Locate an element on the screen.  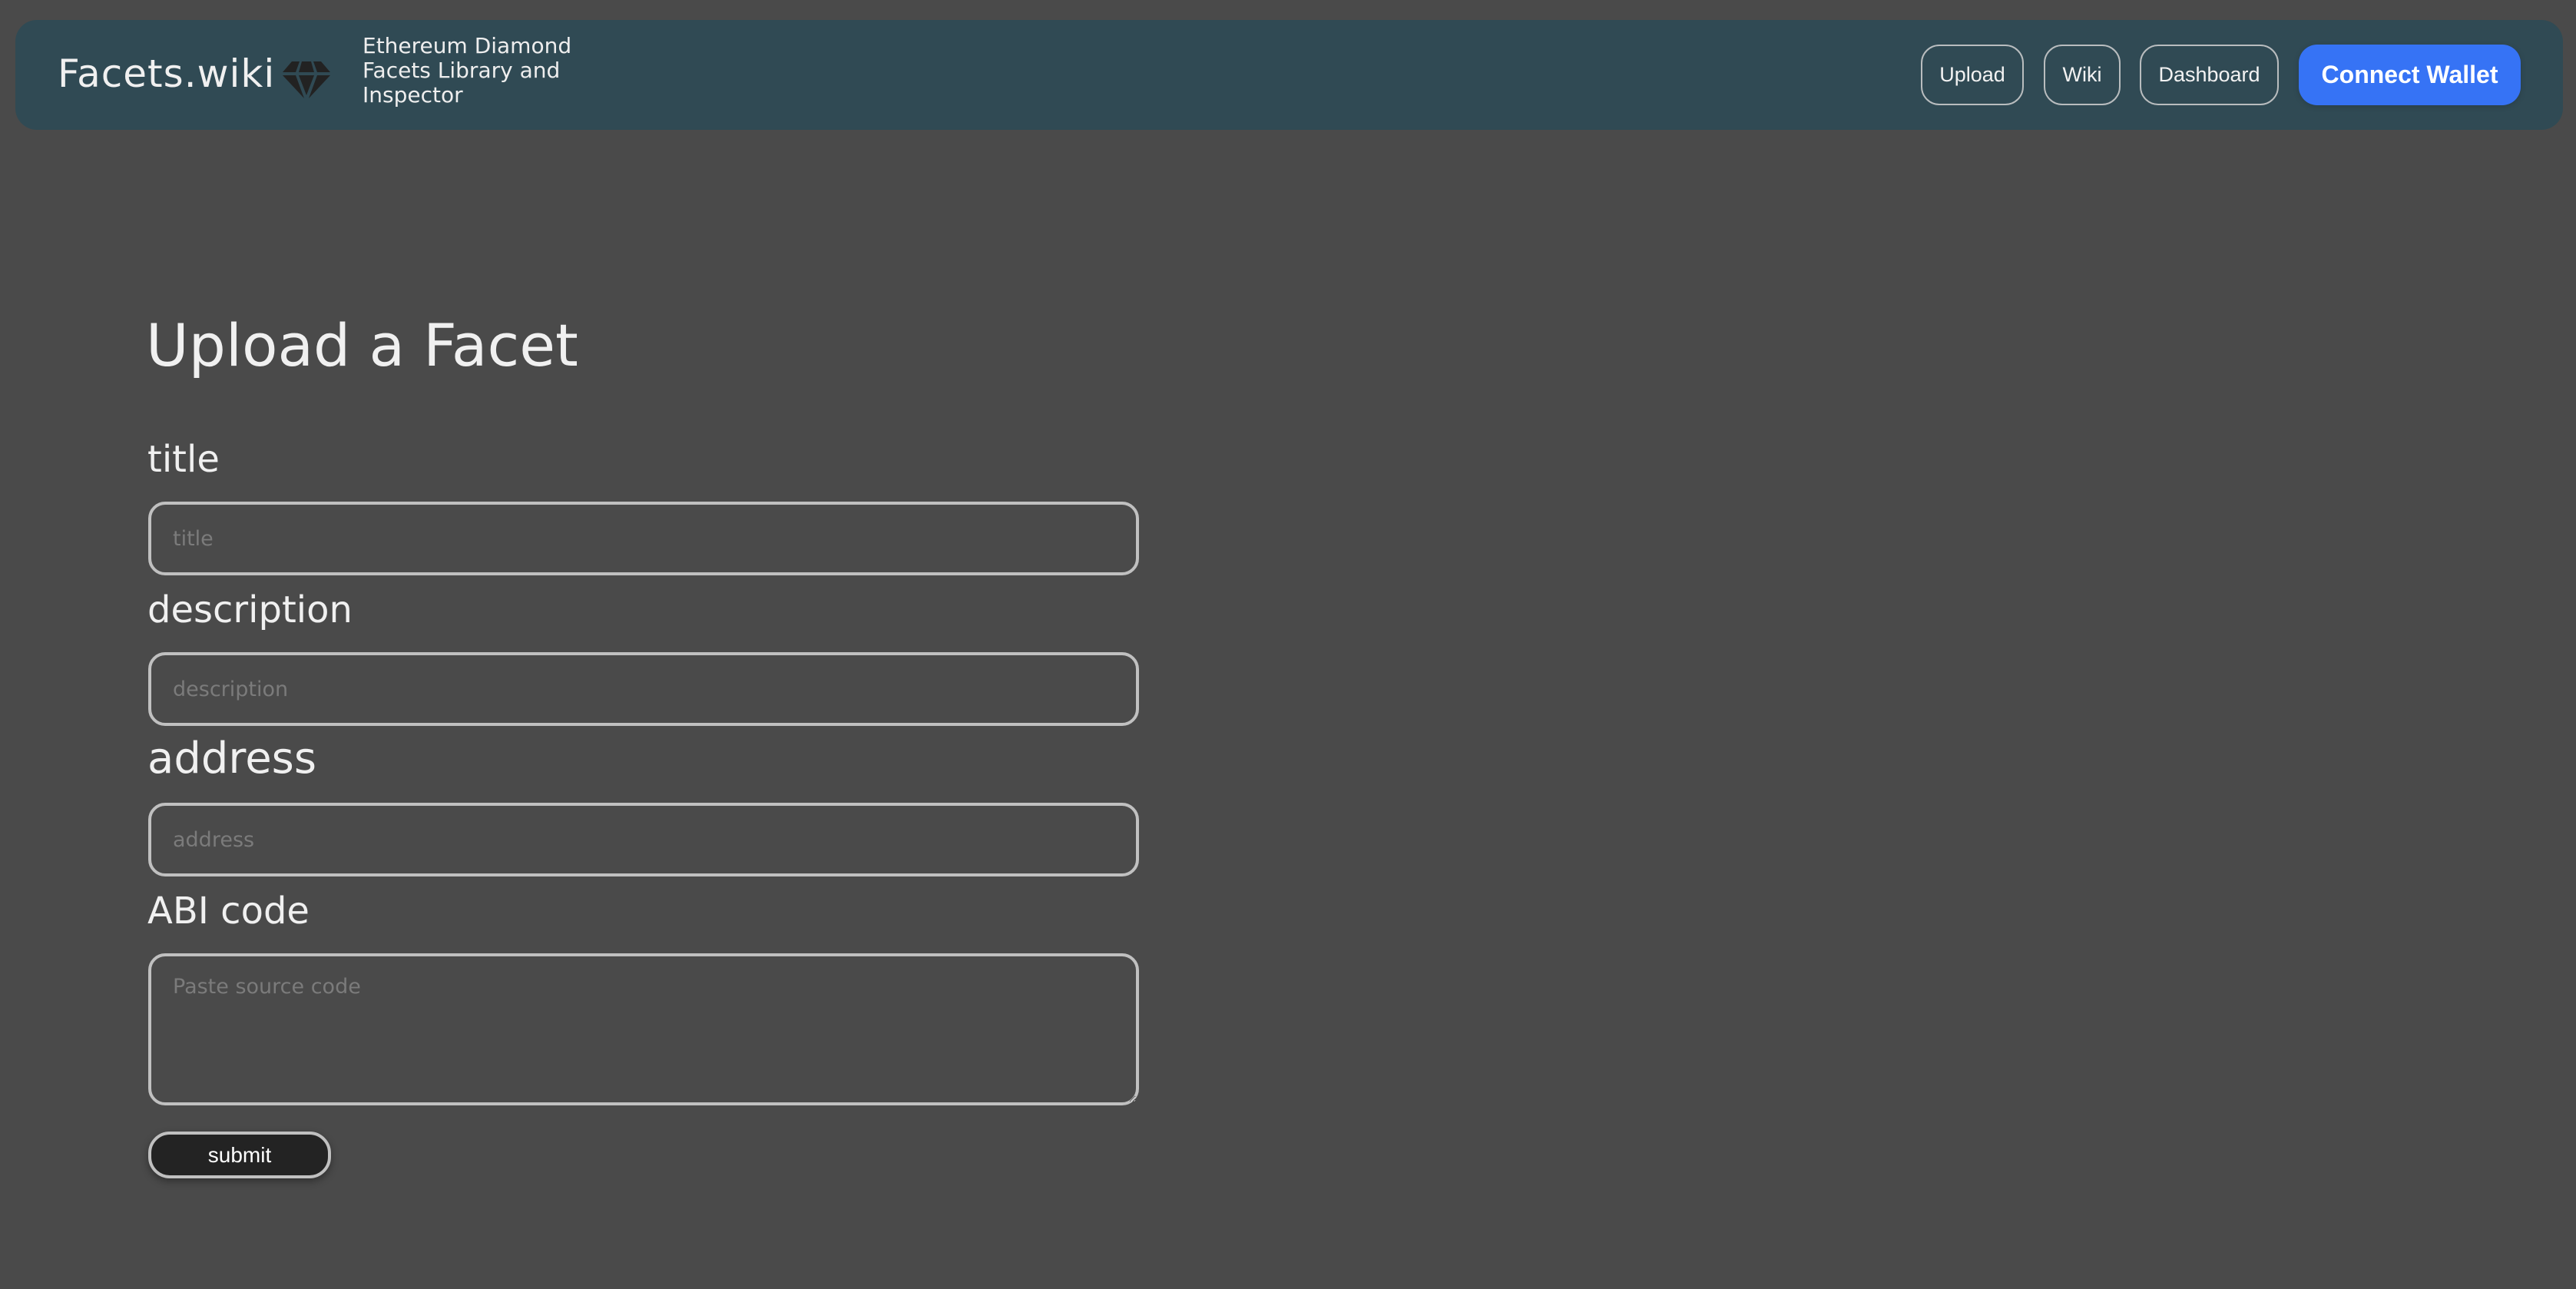
diamond-icon is located at coordinates (306, 79).